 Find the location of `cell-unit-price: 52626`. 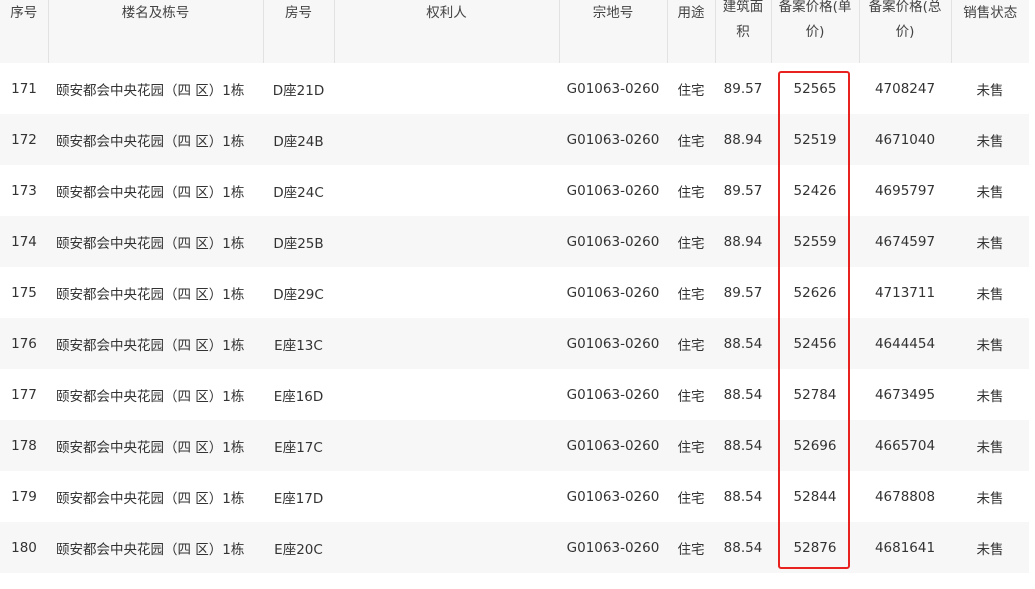

cell-unit-price: 52626 is located at coordinates (815, 292).